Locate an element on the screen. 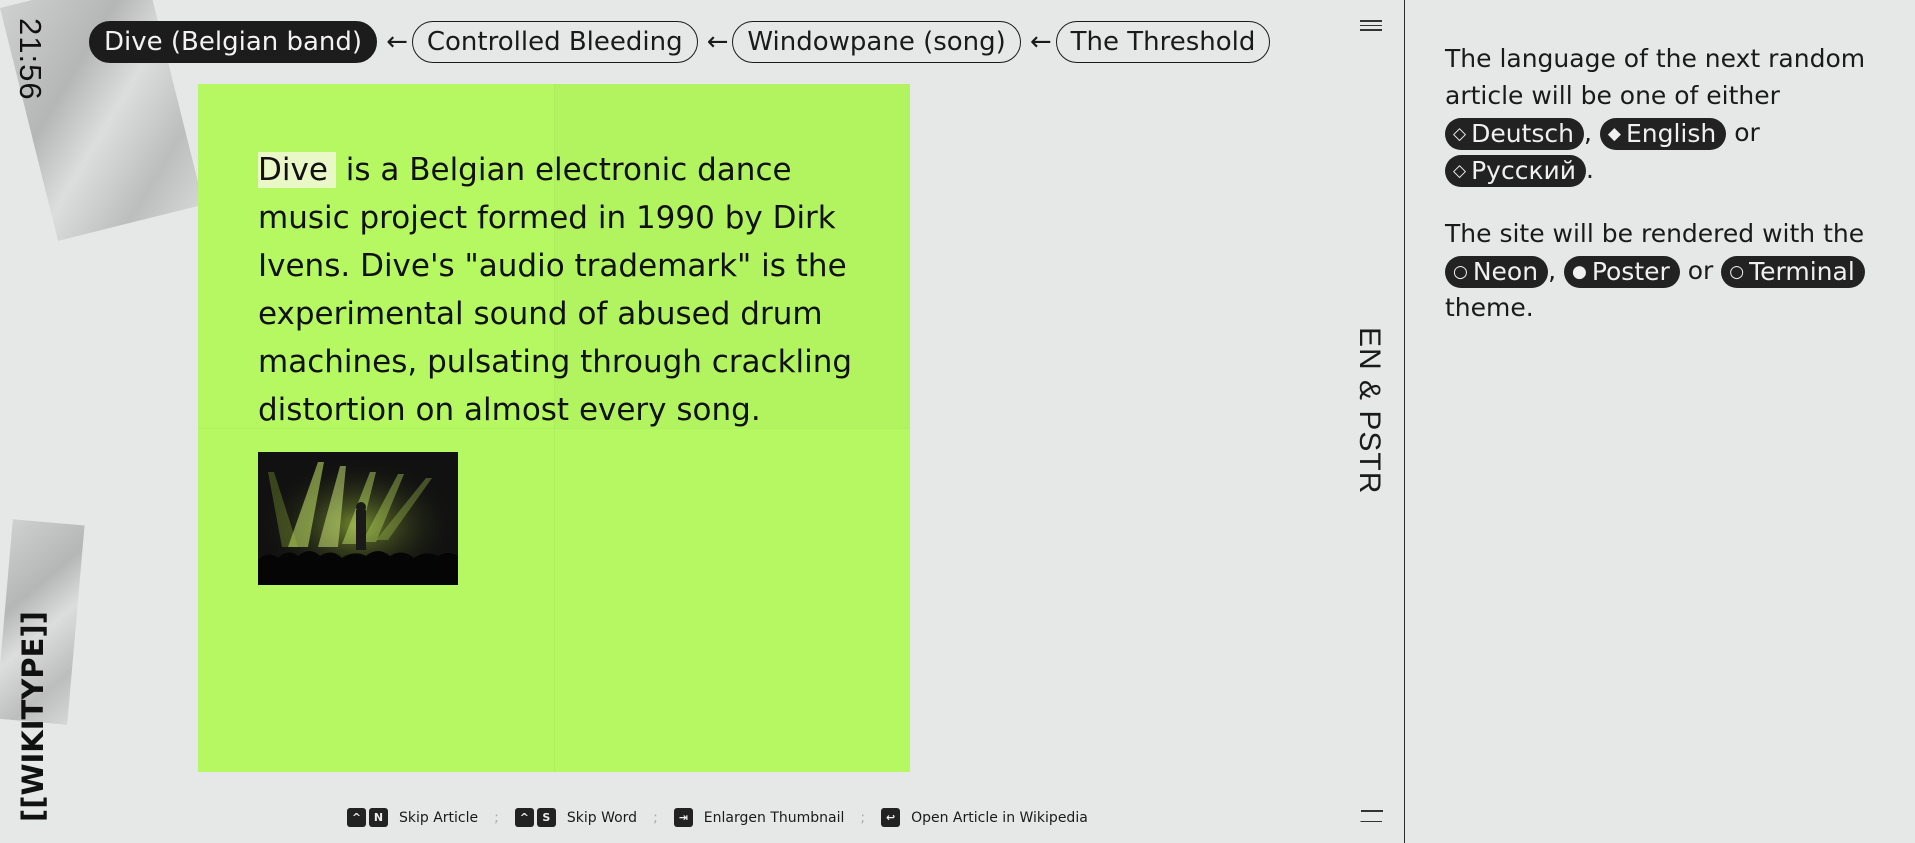 This screenshot has width=1915, height=843. shortcut-enlargen-thumbnail: ⇥ Enlargen Thumbnail is located at coordinates (759, 817).